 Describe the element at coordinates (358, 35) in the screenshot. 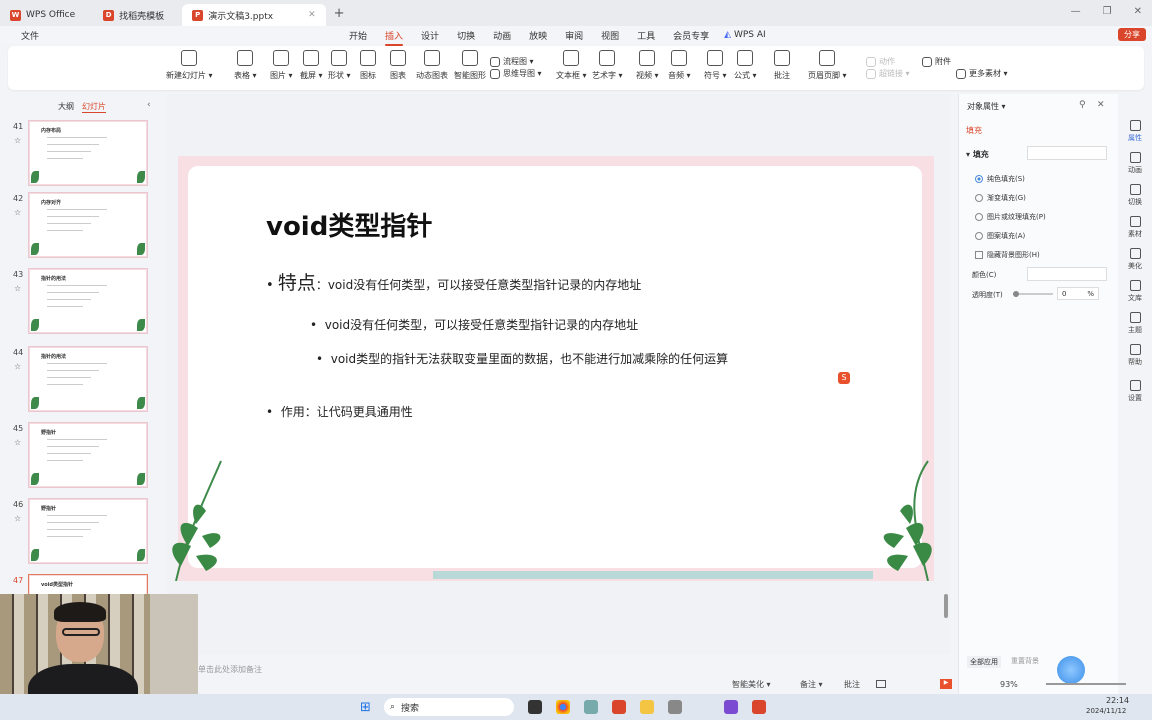

I see `menu-0: 开始` at that location.